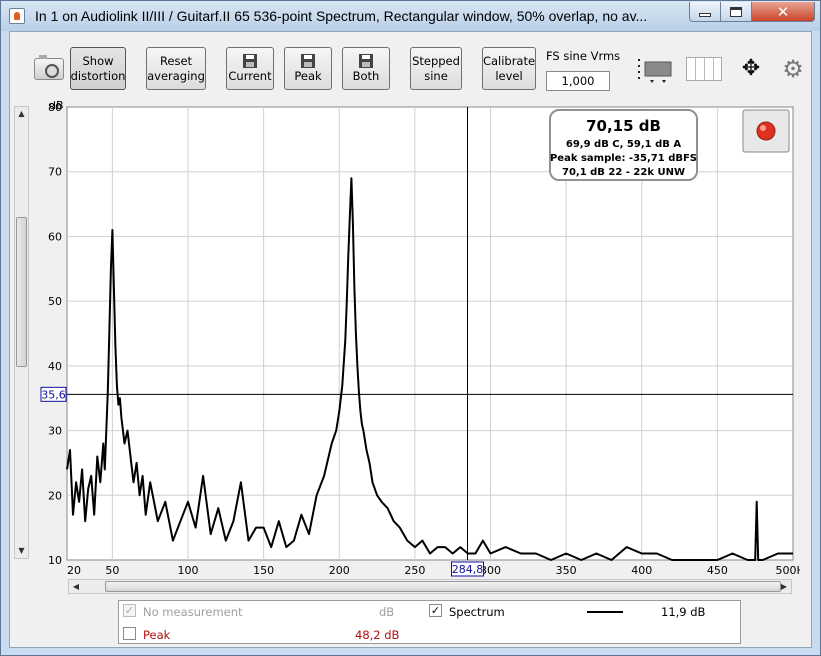 The height and width of the screenshot is (656, 821). What do you see at coordinates (623, 158) in the screenshot?
I see `level-readout-peak-sample: Peak sample: -35,71 dBFS` at bounding box center [623, 158].